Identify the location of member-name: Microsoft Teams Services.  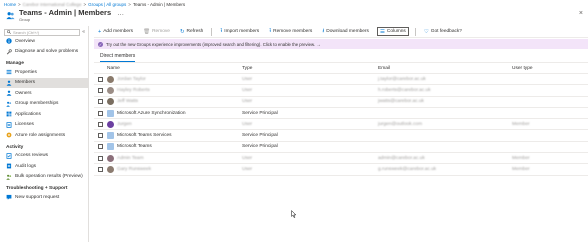
(144, 135).